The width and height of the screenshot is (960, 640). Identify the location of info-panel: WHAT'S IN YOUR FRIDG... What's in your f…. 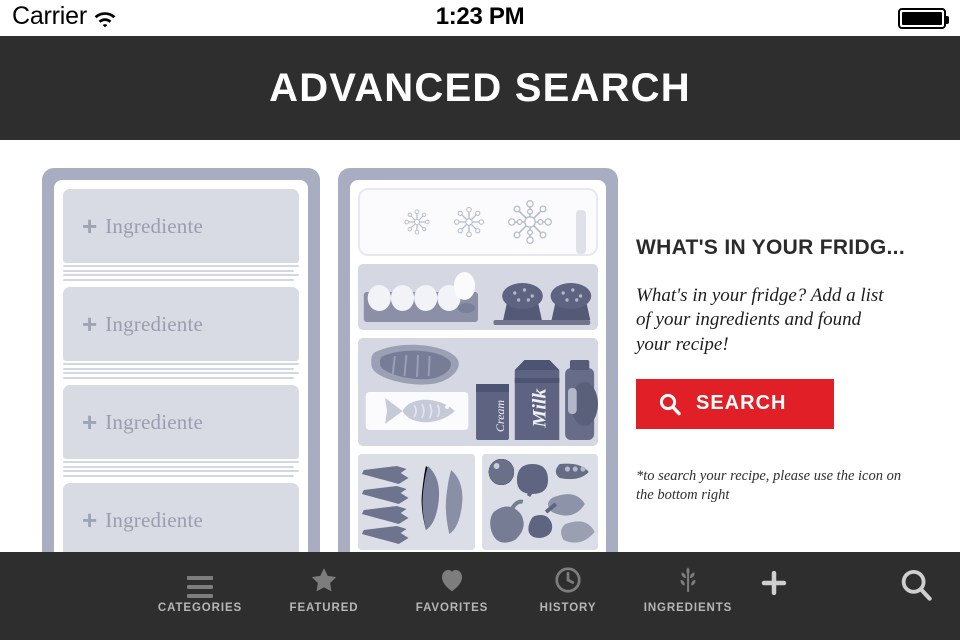
(786, 370).